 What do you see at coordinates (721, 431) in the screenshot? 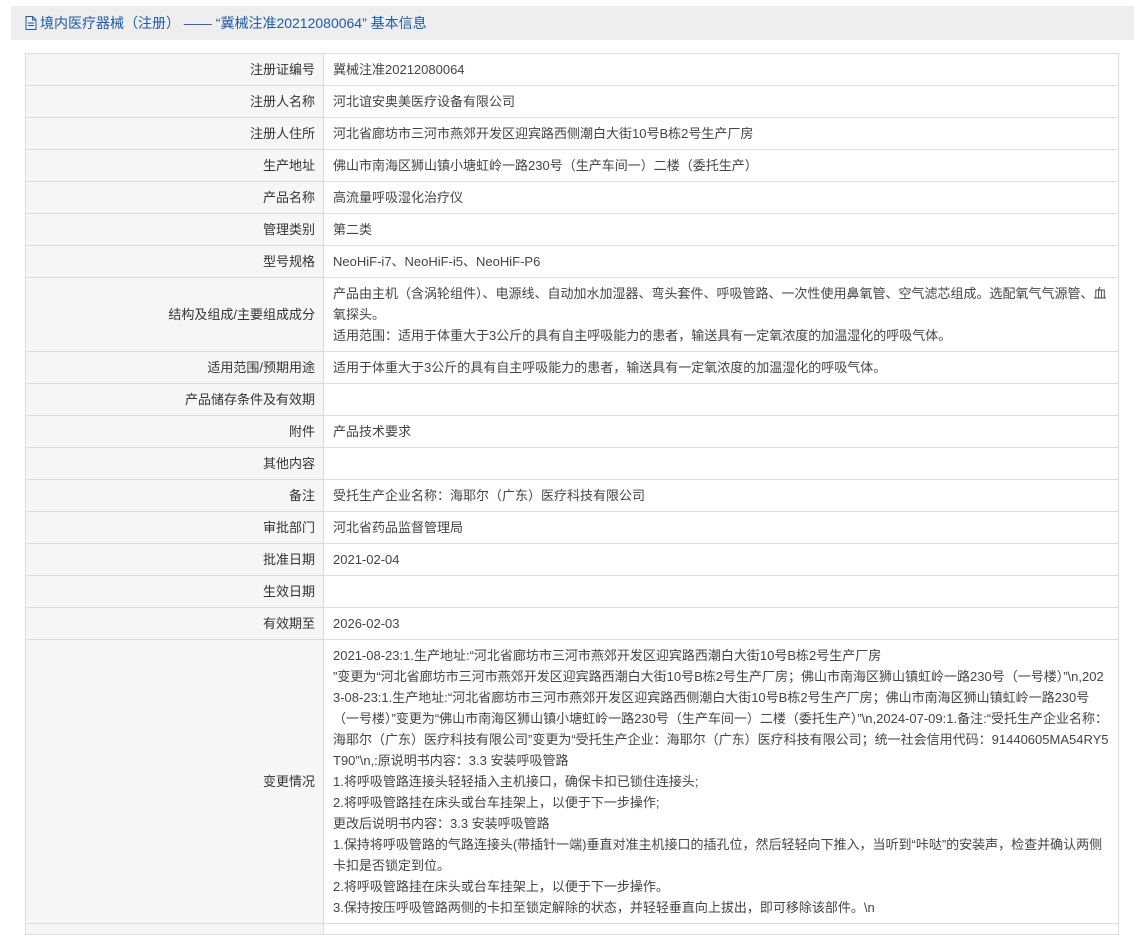
I see `field-value: 产品技术要求` at bounding box center [721, 431].